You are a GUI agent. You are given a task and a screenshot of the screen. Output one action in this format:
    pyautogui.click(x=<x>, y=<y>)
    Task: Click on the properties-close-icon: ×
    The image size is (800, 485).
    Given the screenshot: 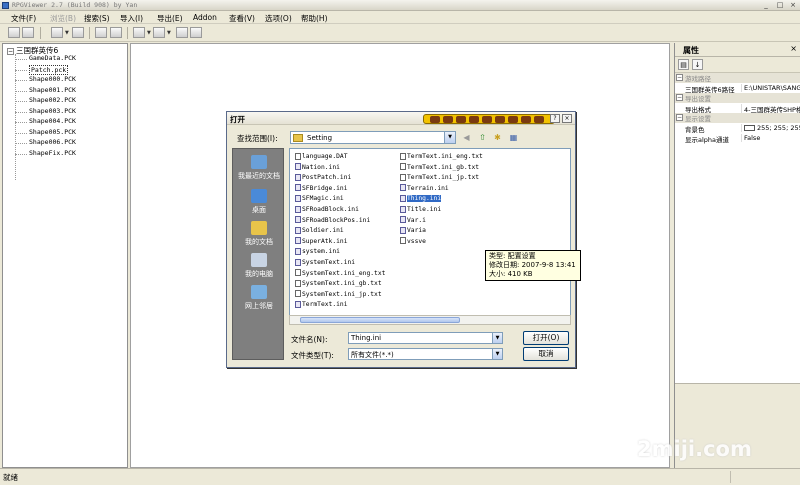 What is the action you would take?
    pyautogui.click(x=793, y=48)
    